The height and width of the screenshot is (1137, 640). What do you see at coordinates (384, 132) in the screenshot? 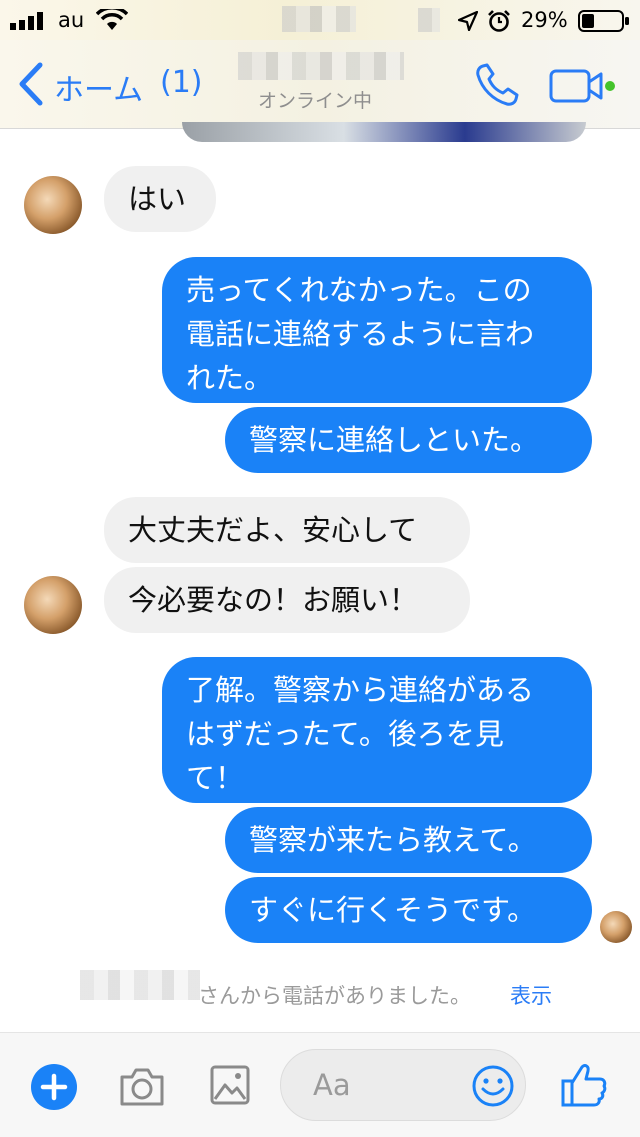
I see `previous-image-attachment` at bounding box center [384, 132].